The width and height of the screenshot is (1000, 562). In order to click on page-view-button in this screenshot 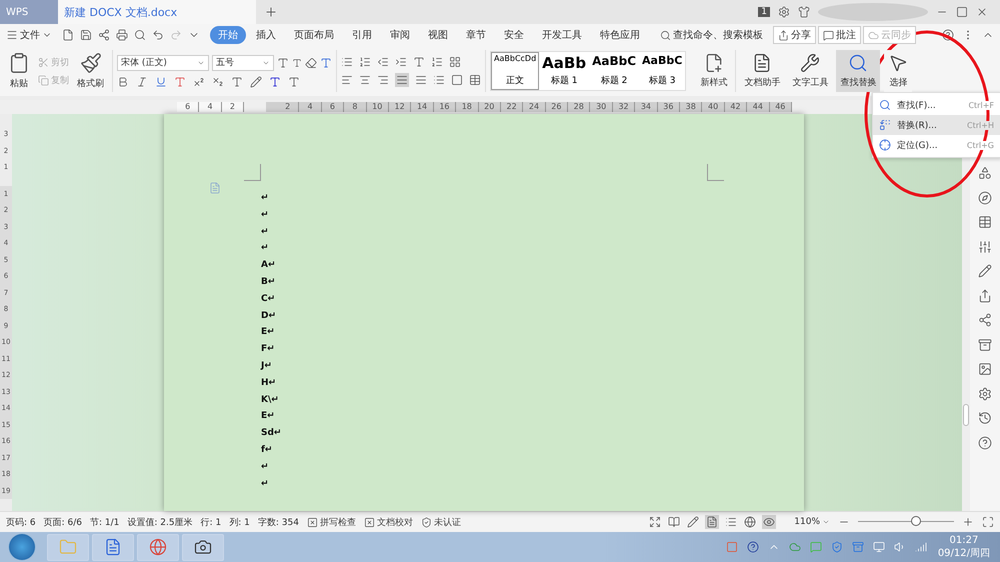, I will do `click(712, 522)`.